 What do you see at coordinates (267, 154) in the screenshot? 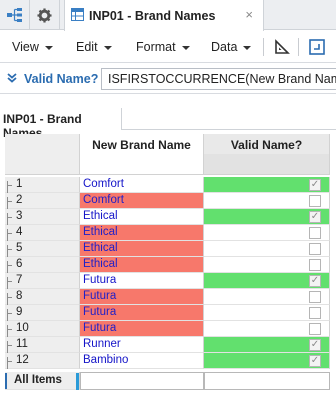
I see `column-header-valid-name: Valid Name?` at bounding box center [267, 154].